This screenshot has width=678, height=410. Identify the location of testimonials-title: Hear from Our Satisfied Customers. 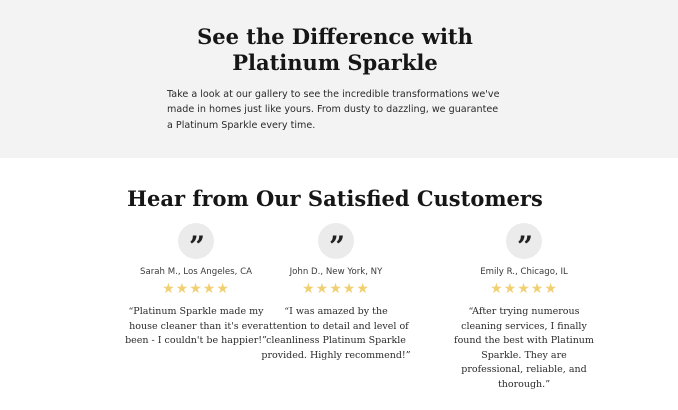
(335, 198).